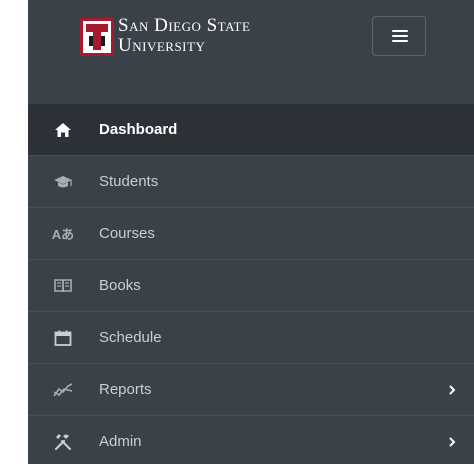  What do you see at coordinates (120, 441) in the screenshot?
I see `sidebar-item-label: Admin` at bounding box center [120, 441].